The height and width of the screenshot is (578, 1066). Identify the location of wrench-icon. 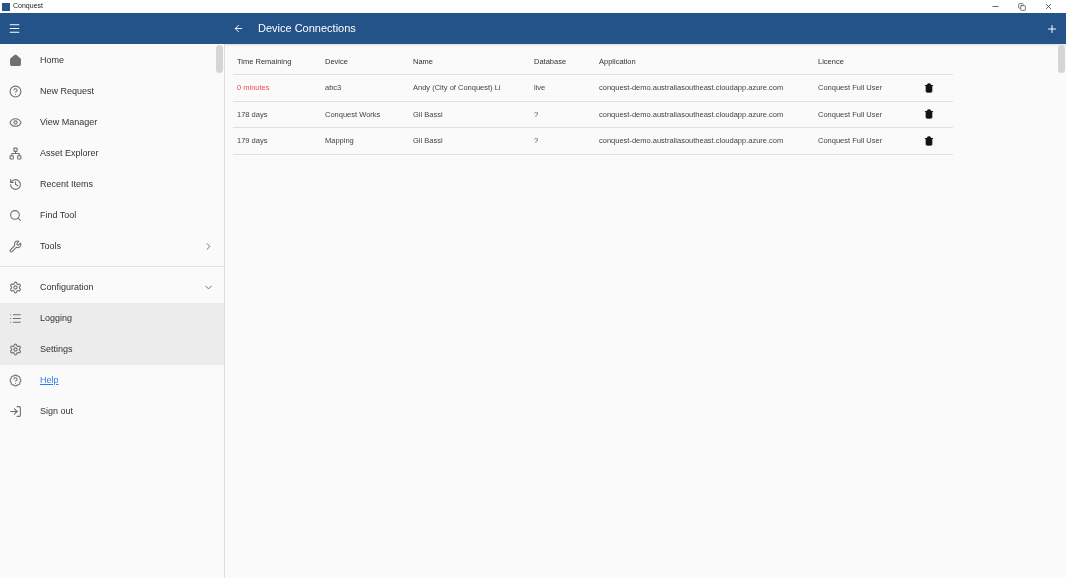
(15, 246).